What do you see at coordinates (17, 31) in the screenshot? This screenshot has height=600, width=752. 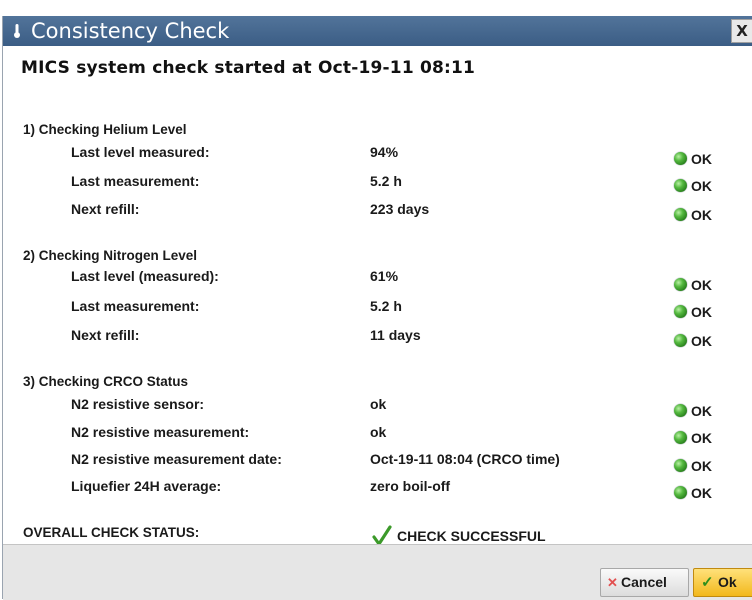 I see `thermometer-icon` at bounding box center [17, 31].